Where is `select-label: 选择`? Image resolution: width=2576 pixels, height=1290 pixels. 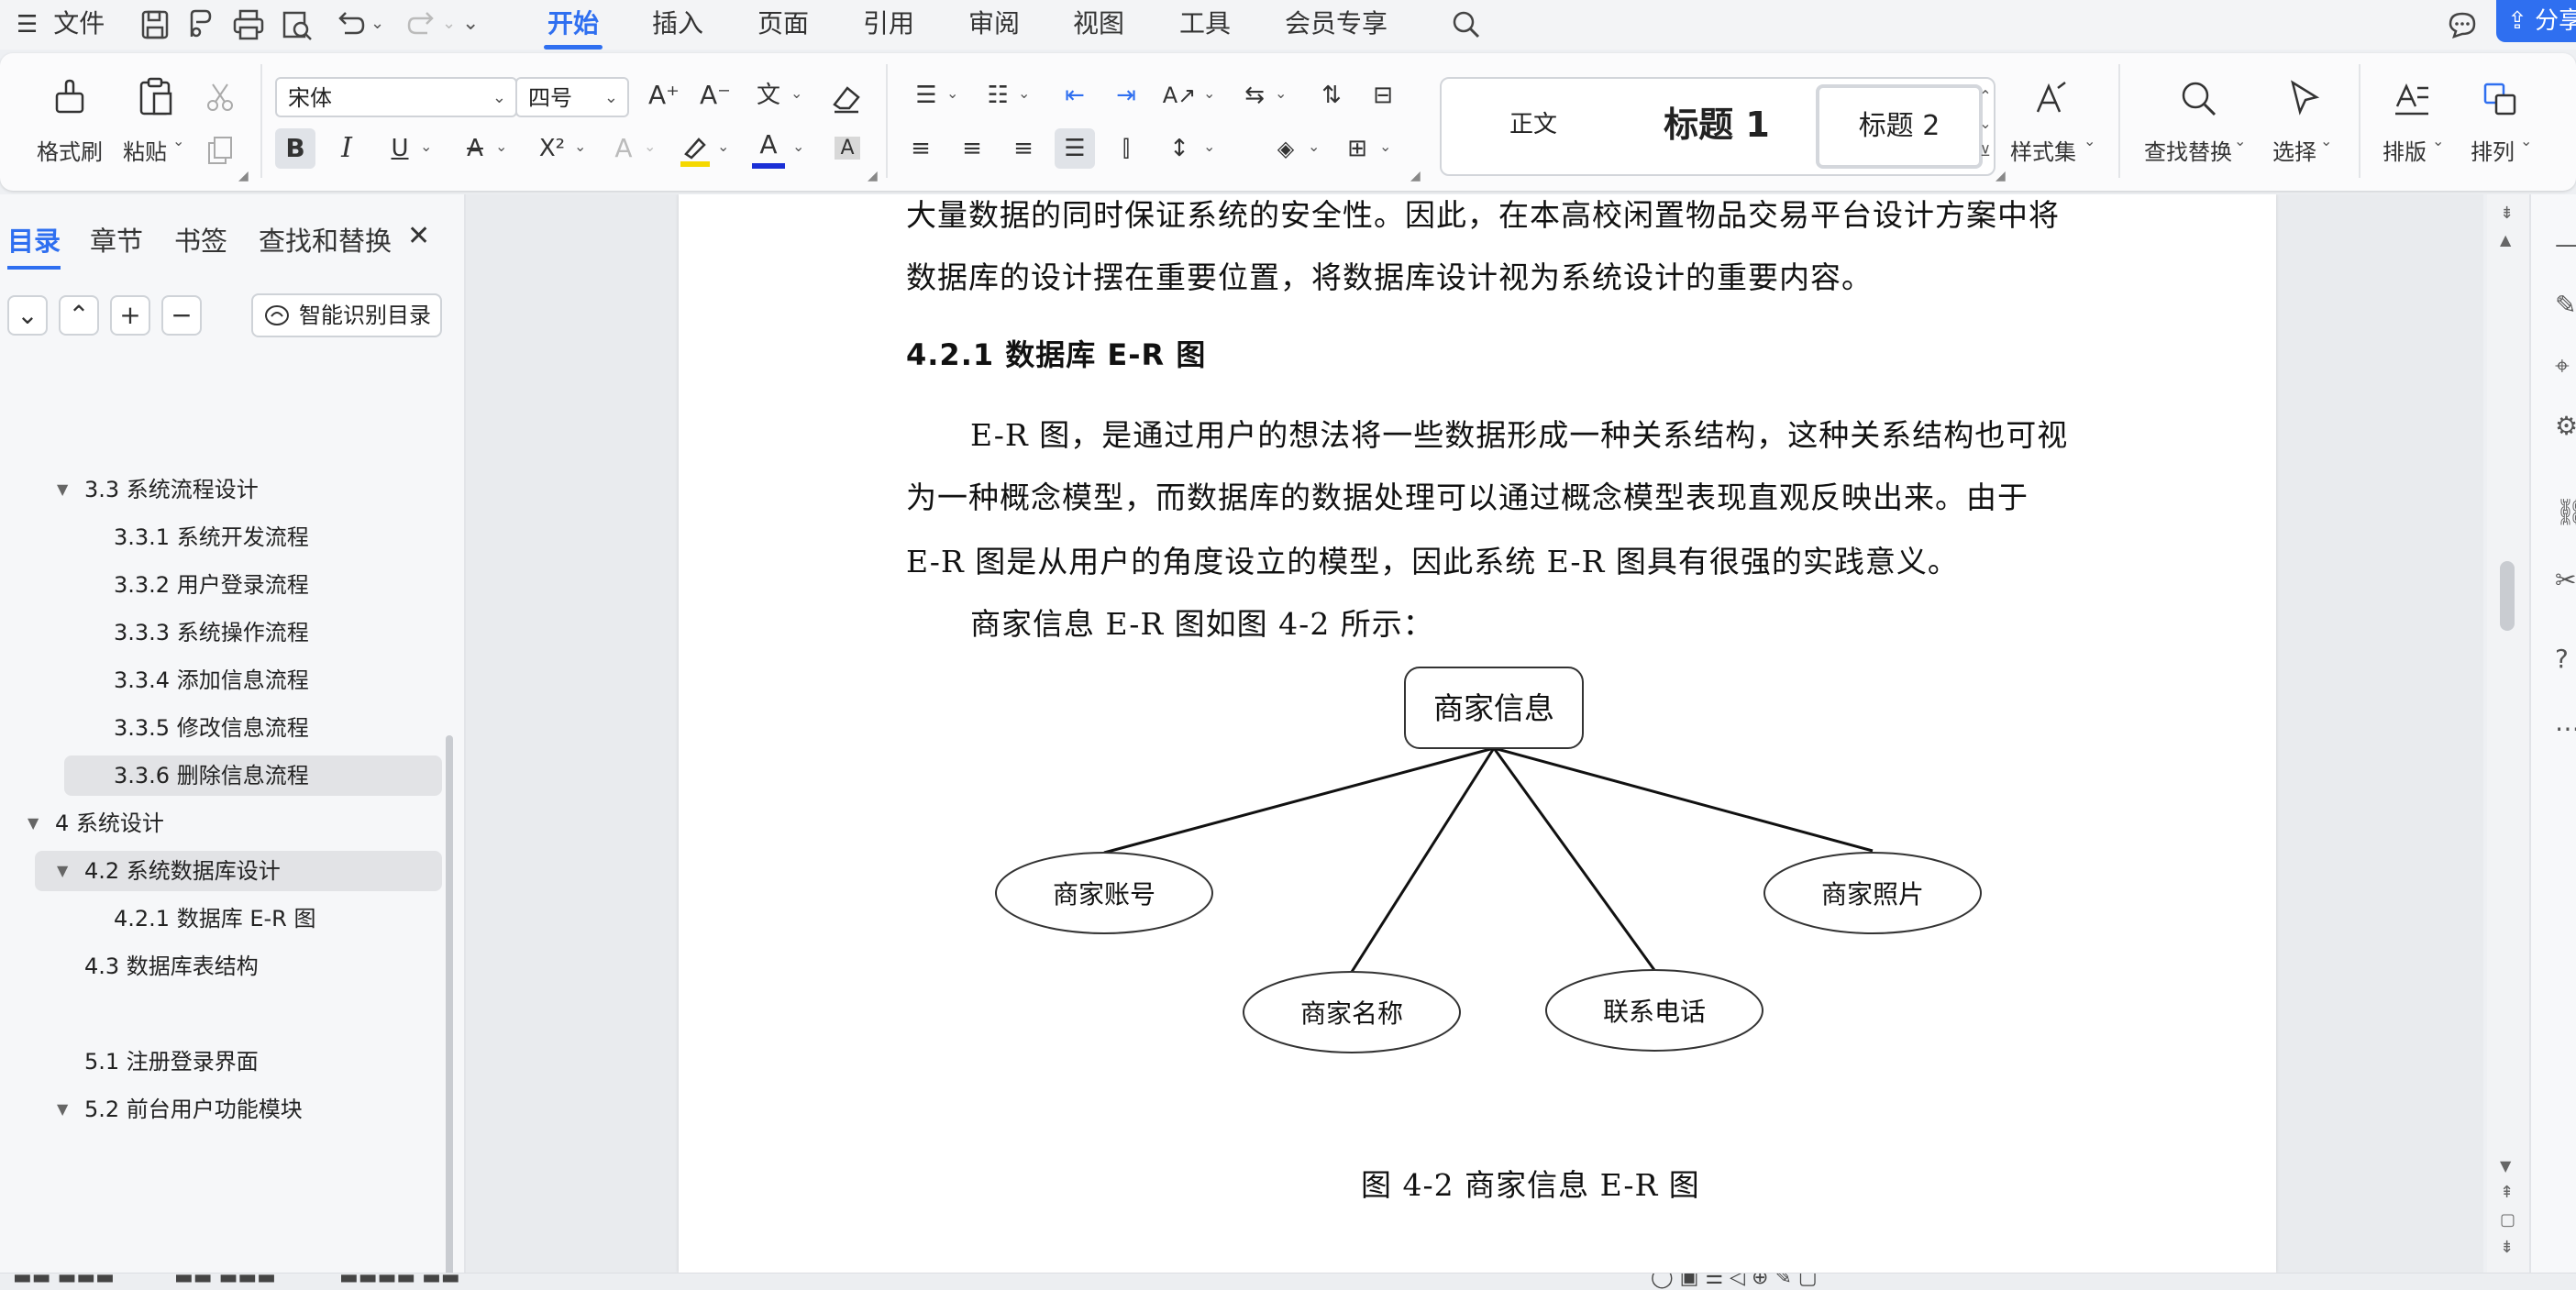 select-label: 选择 is located at coordinates (2294, 150).